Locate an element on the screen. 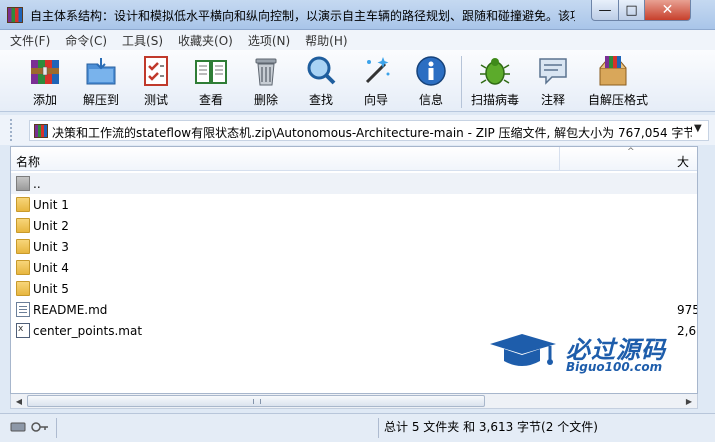 This screenshot has height=442, width=715. list-item: Unit 5 is located at coordinates (354, 288).